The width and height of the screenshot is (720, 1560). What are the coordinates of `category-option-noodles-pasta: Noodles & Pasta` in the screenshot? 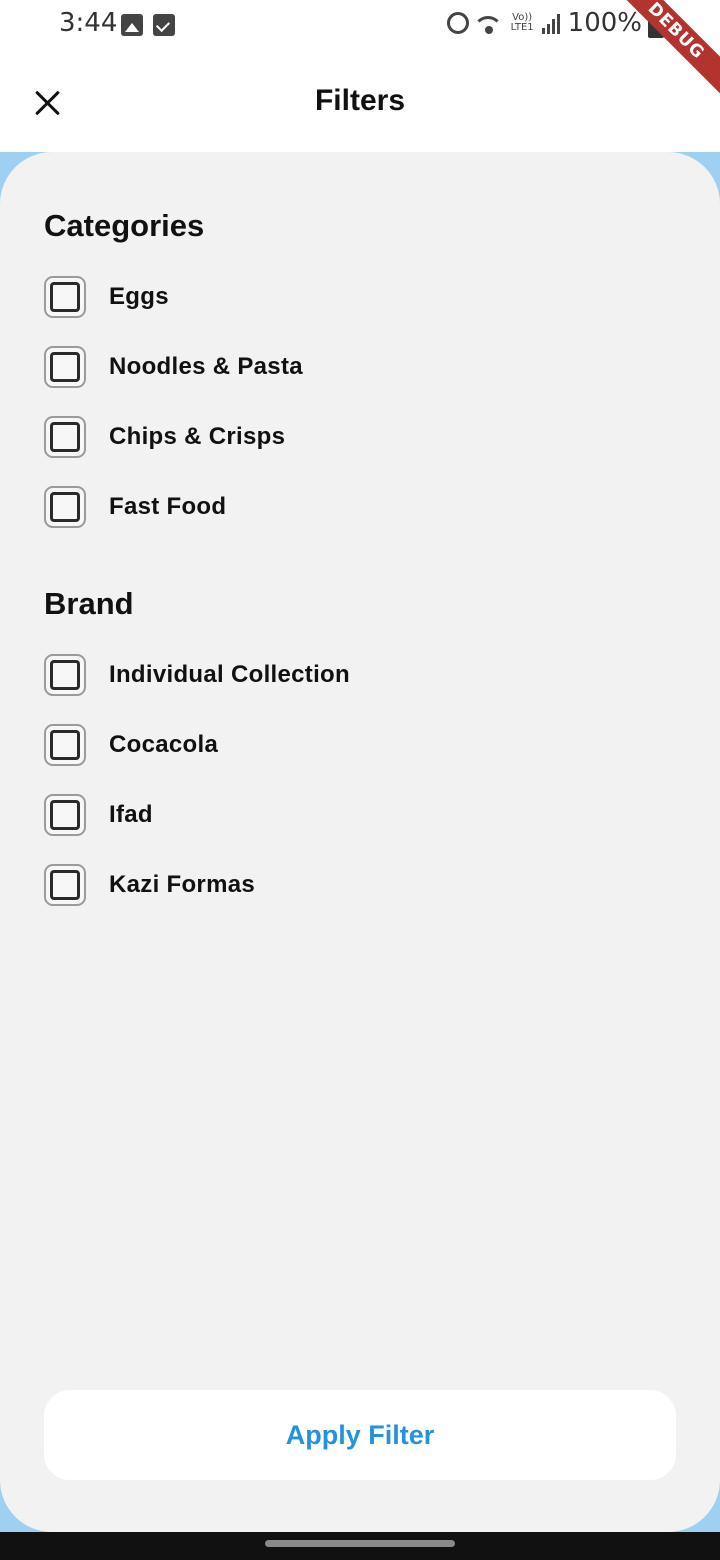 It's located at (173, 367).